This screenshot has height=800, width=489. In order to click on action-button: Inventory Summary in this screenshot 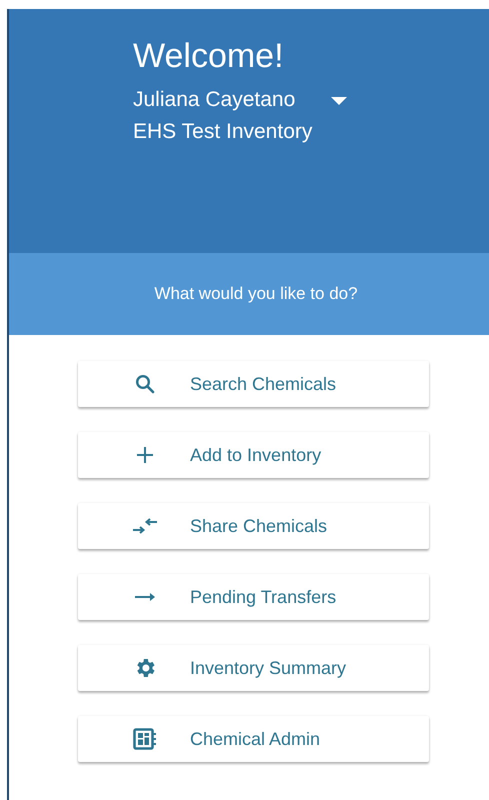, I will do `click(253, 668)`.